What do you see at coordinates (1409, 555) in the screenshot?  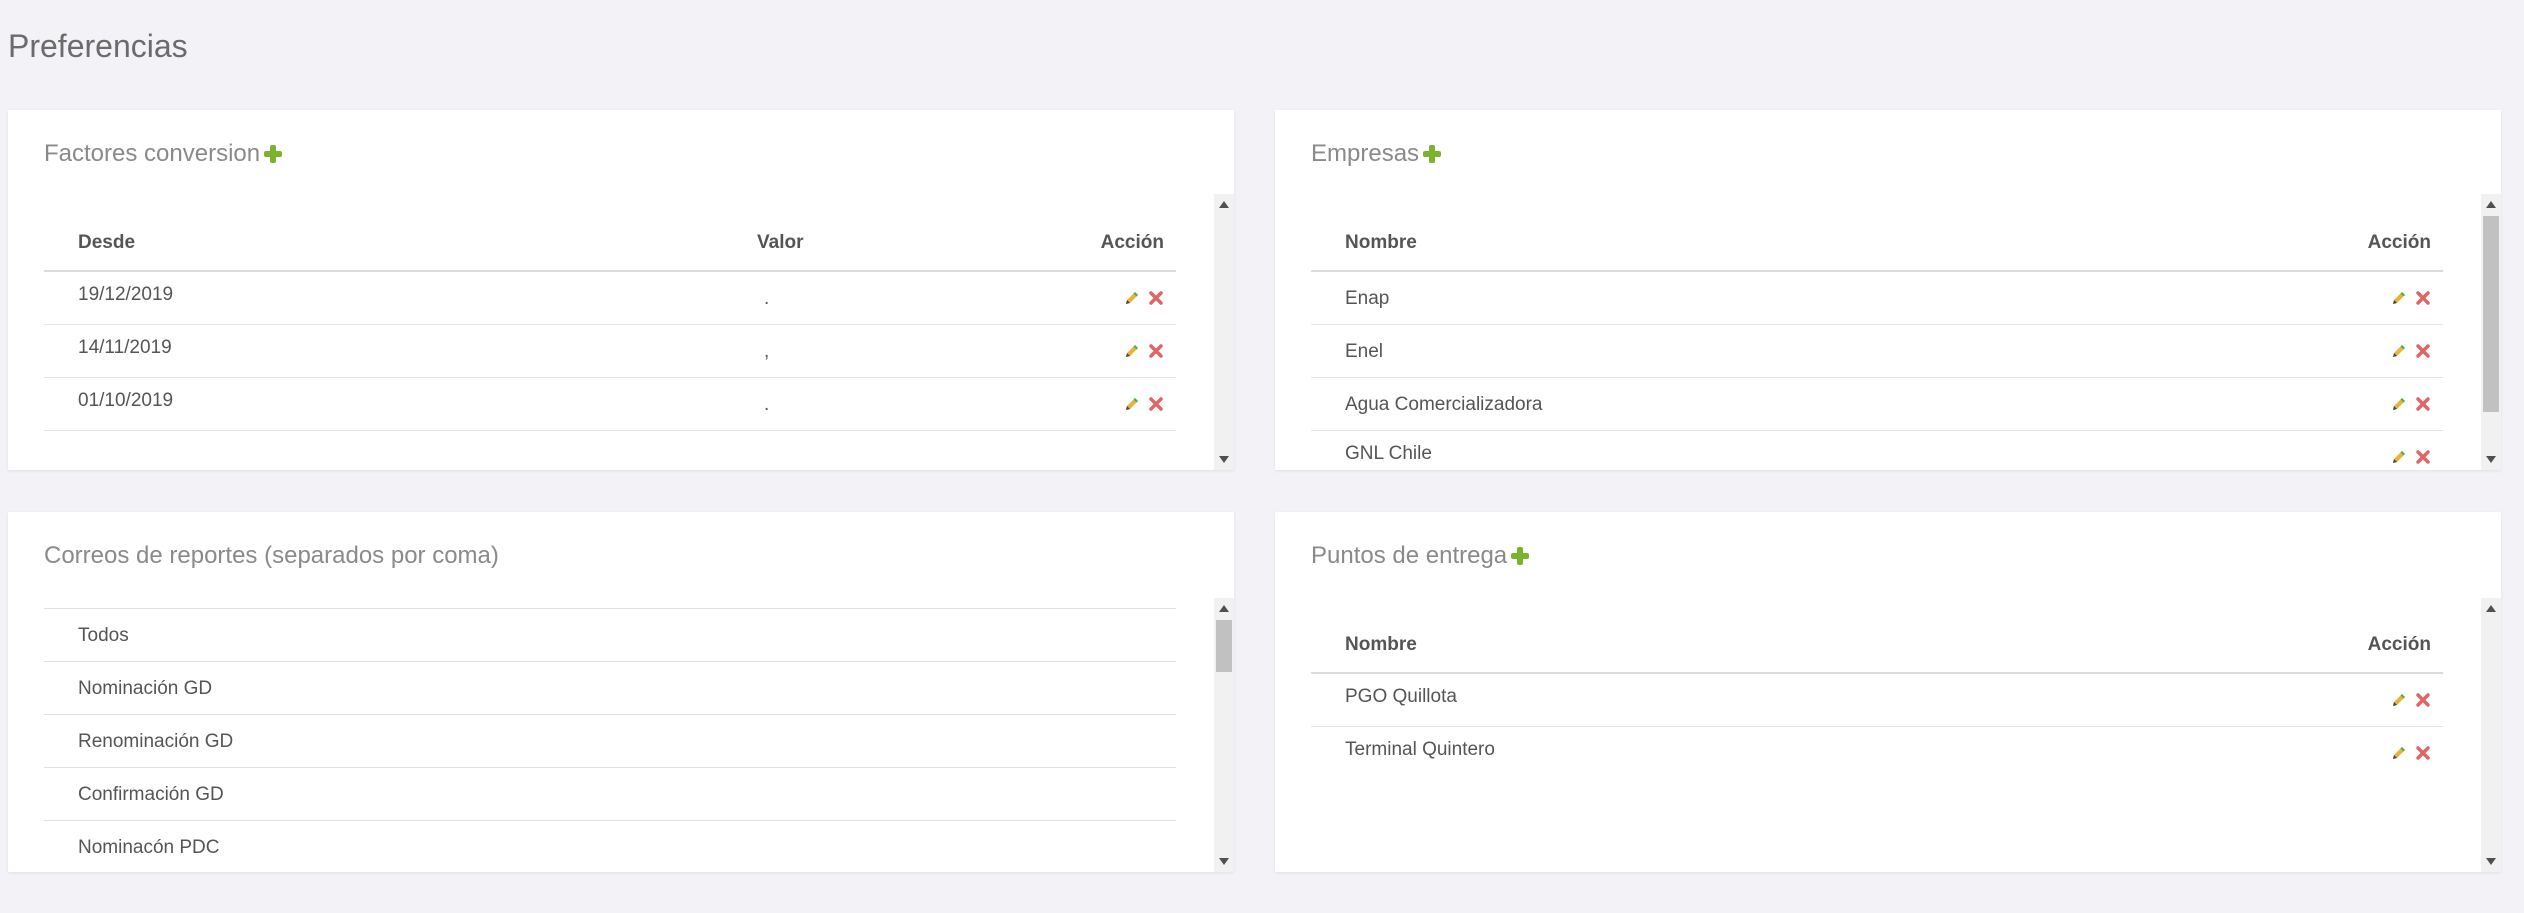 I see `puntos-title-text: Puntos de entrega` at bounding box center [1409, 555].